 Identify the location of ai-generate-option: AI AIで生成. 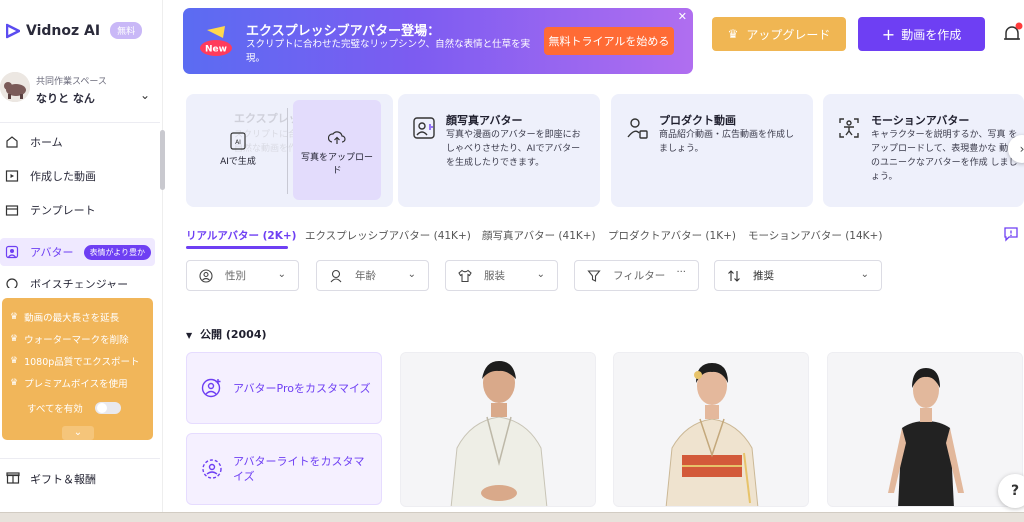
(238, 149).